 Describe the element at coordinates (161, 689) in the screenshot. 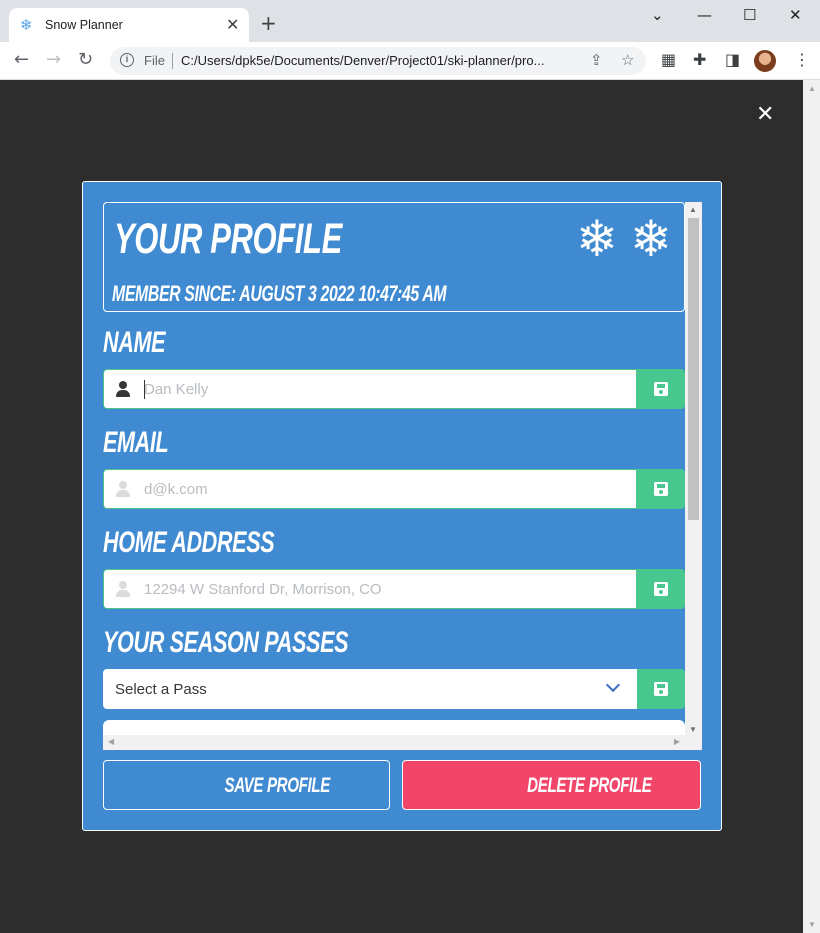

I see `season-pass-selected-value: Select a Pass` at that location.